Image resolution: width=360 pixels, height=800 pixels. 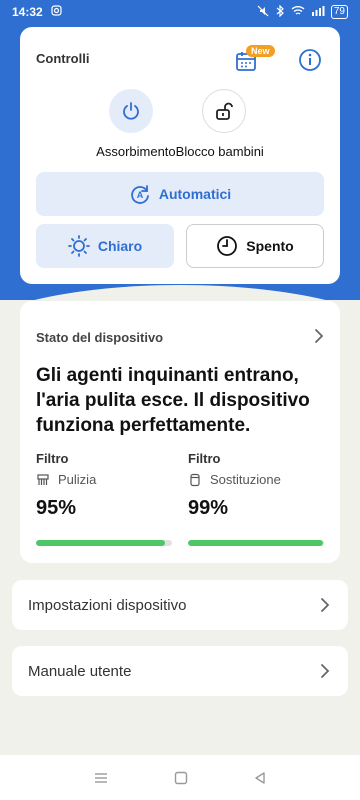 I want to click on light-mode-label: Chiaro, so click(x=120, y=246).